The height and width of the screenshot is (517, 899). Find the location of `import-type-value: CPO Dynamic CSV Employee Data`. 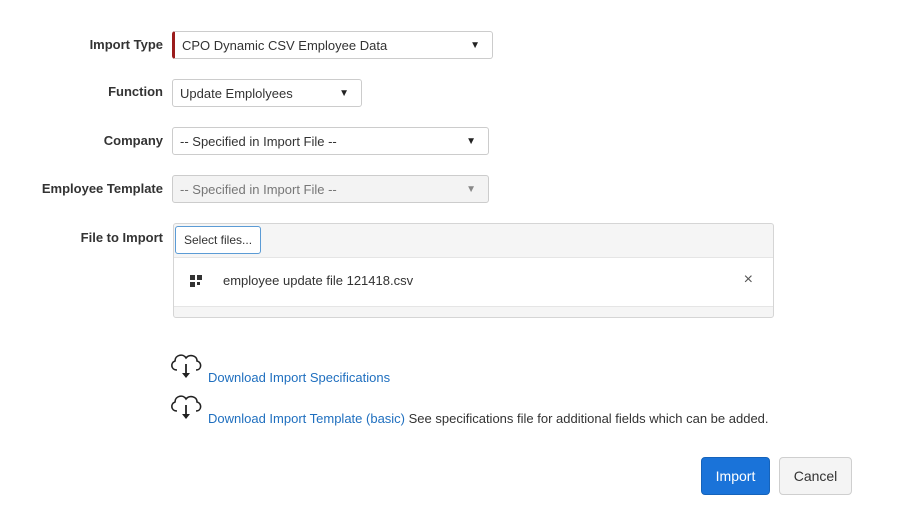

import-type-value: CPO Dynamic CSV Employee Data is located at coordinates (285, 45).